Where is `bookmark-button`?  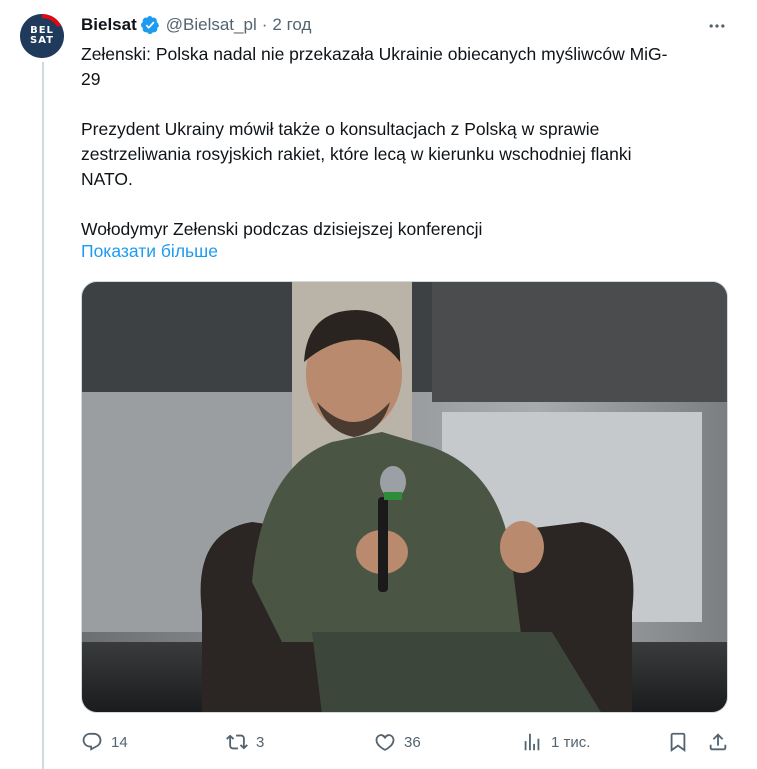
bookmark-button is located at coordinates (678, 742).